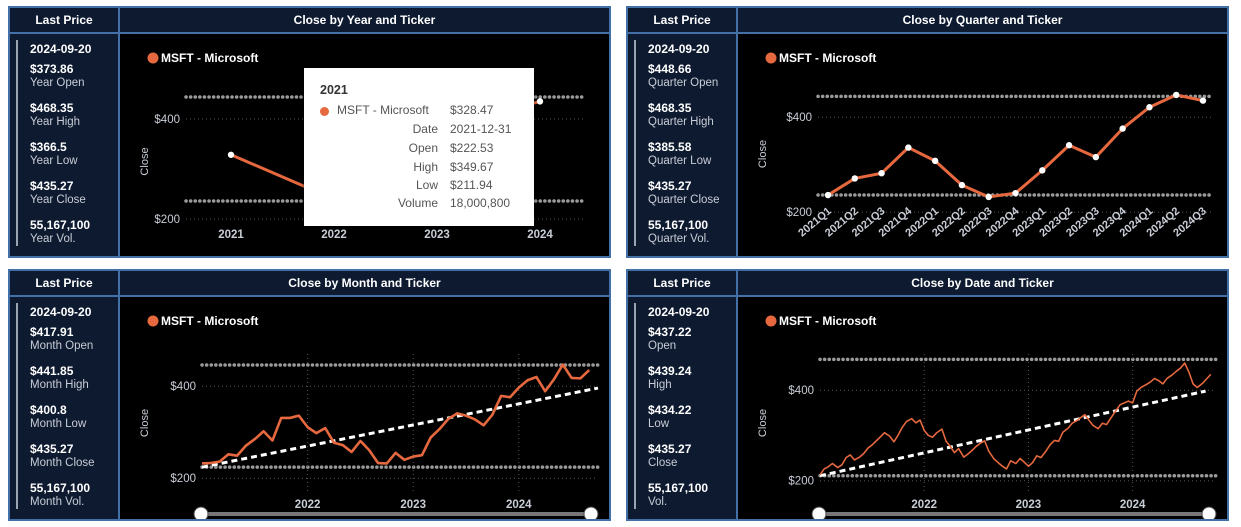 The width and height of the screenshot is (1241, 527). What do you see at coordinates (670, 147) in the screenshot?
I see `stat-value: $385.58` at bounding box center [670, 147].